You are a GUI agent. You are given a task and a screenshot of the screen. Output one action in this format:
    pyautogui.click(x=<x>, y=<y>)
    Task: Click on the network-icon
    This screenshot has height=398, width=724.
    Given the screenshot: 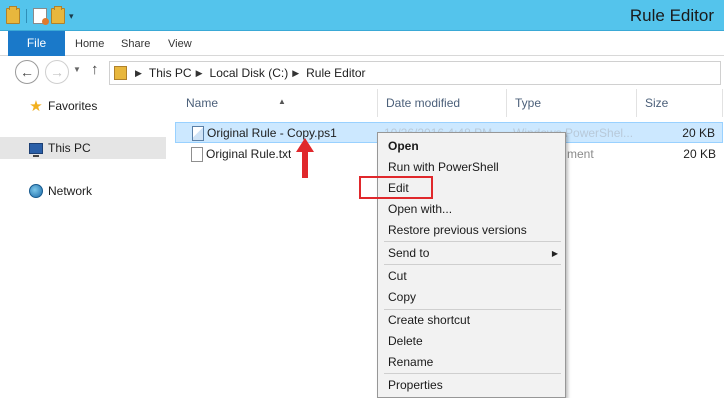 What is the action you would take?
    pyautogui.click(x=36, y=191)
    